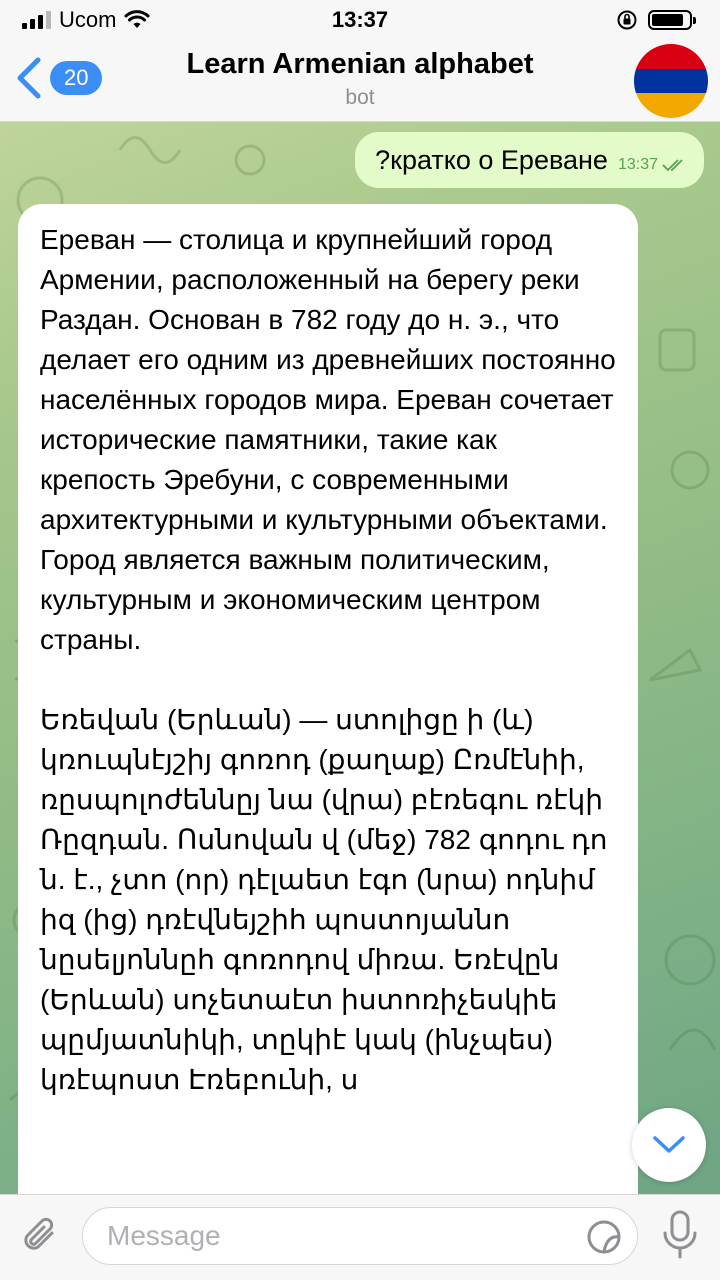 The width and height of the screenshot is (720, 1280). What do you see at coordinates (604, 1237) in the screenshot?
I see `sticker-icon` at bounding box center [604, 1237].